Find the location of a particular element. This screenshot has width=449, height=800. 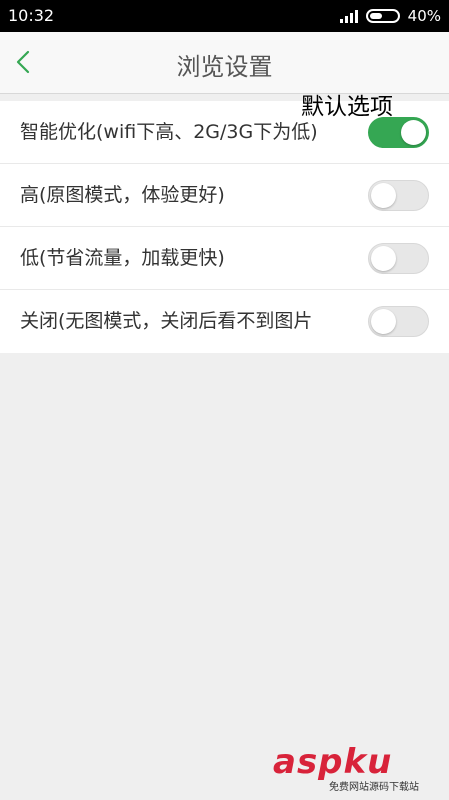

status-bar: 10:32 40% is located at coordinates (224, 16).